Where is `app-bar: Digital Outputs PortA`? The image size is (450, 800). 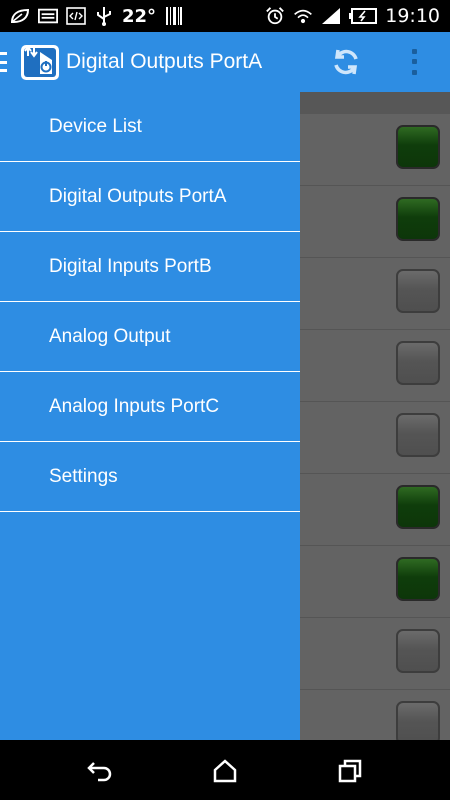
app-bar: Digital Outputs PortA is located at coordinates (225, 62).